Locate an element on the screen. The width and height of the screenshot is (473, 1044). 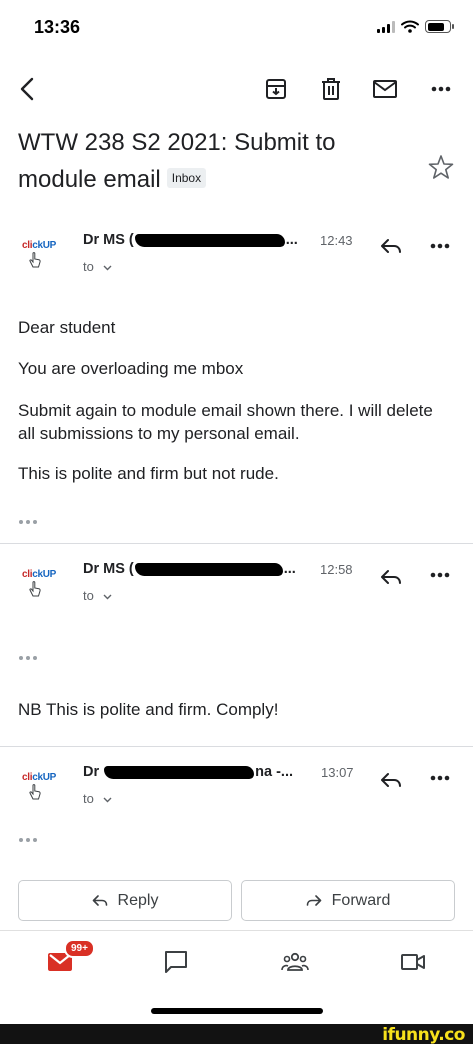
message-paragraph: Dear student is located at coordinates (67, 327).